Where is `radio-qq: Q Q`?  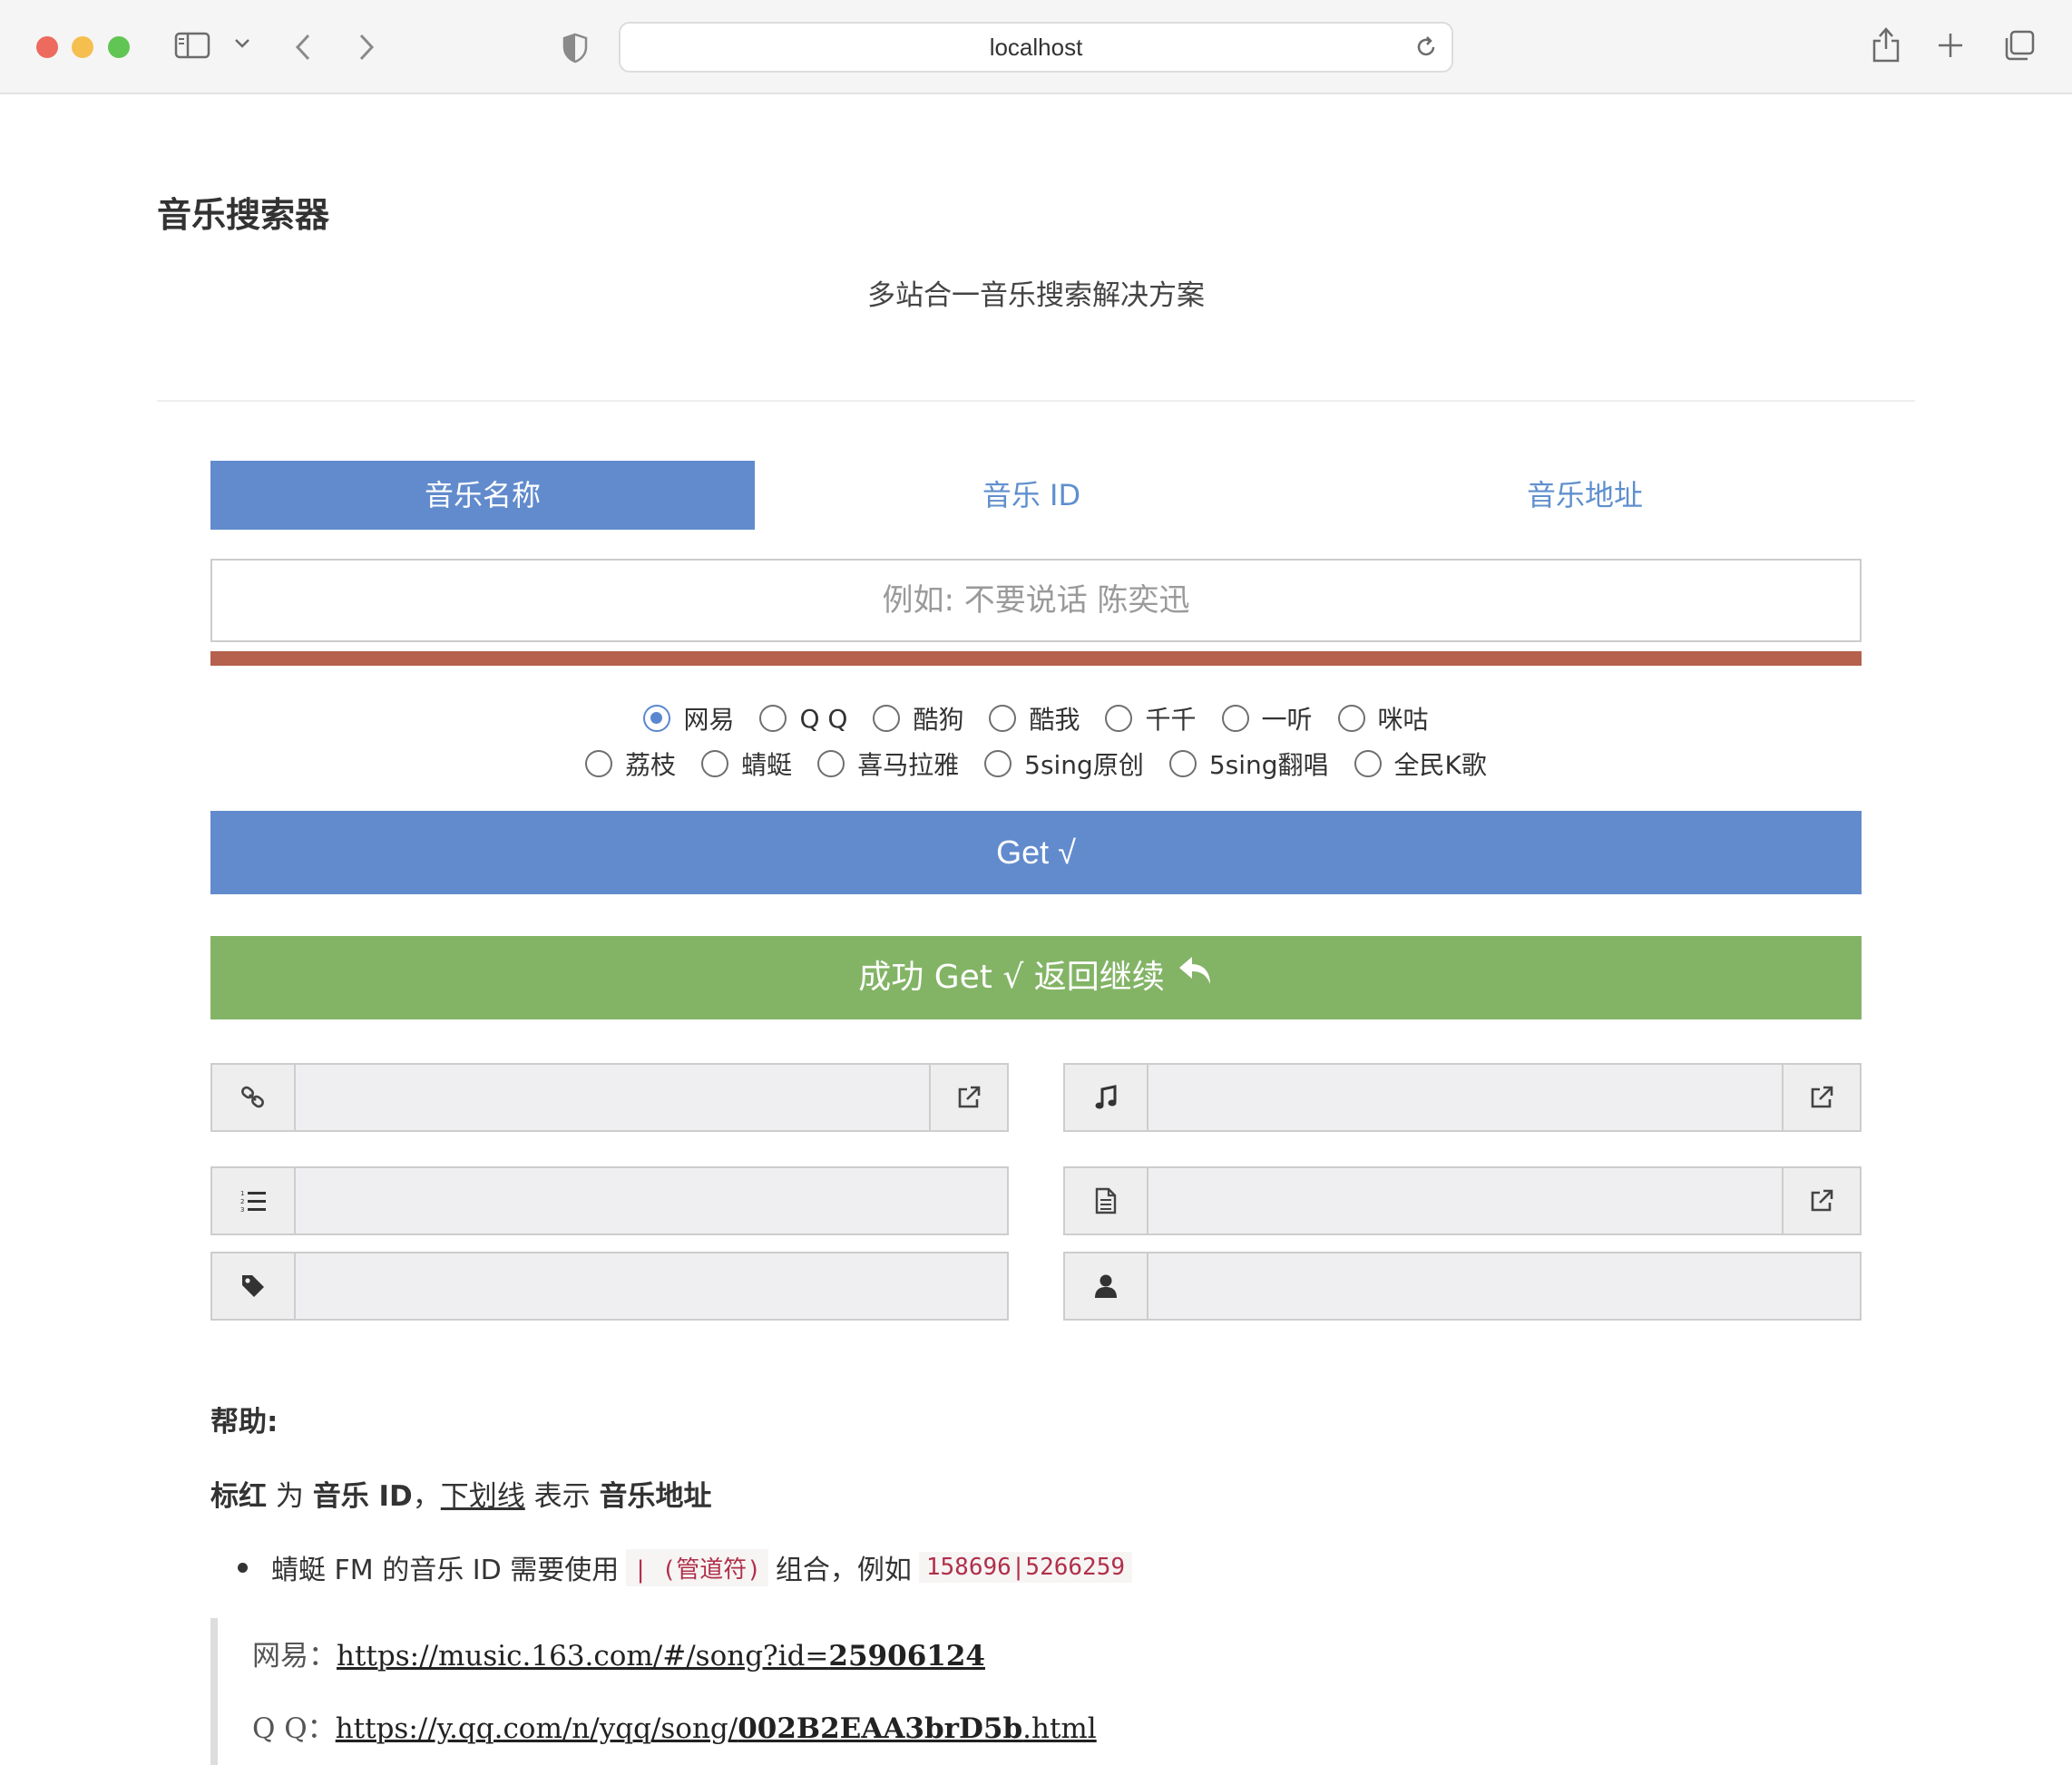 radio-qq: Q Q is located at coordinates (803, 719).